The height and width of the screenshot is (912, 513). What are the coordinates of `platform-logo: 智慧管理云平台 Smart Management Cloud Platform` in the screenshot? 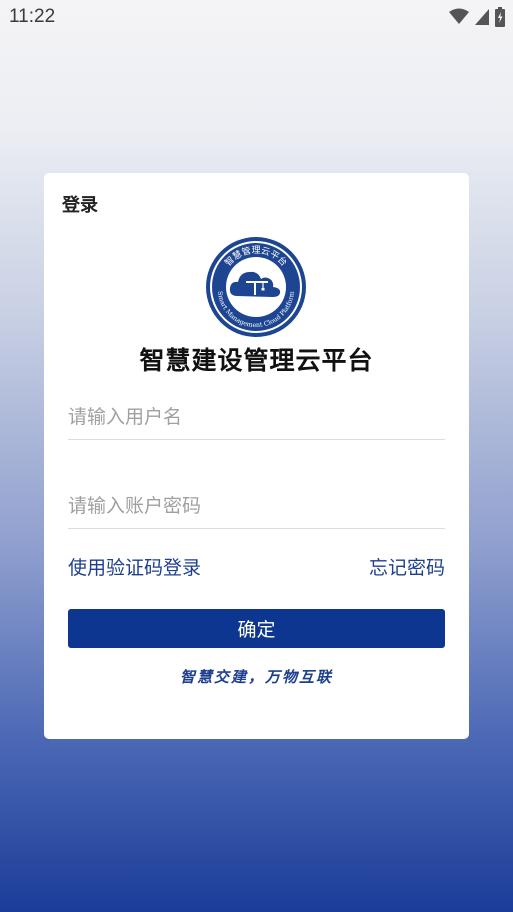 It's located at (256, 287).